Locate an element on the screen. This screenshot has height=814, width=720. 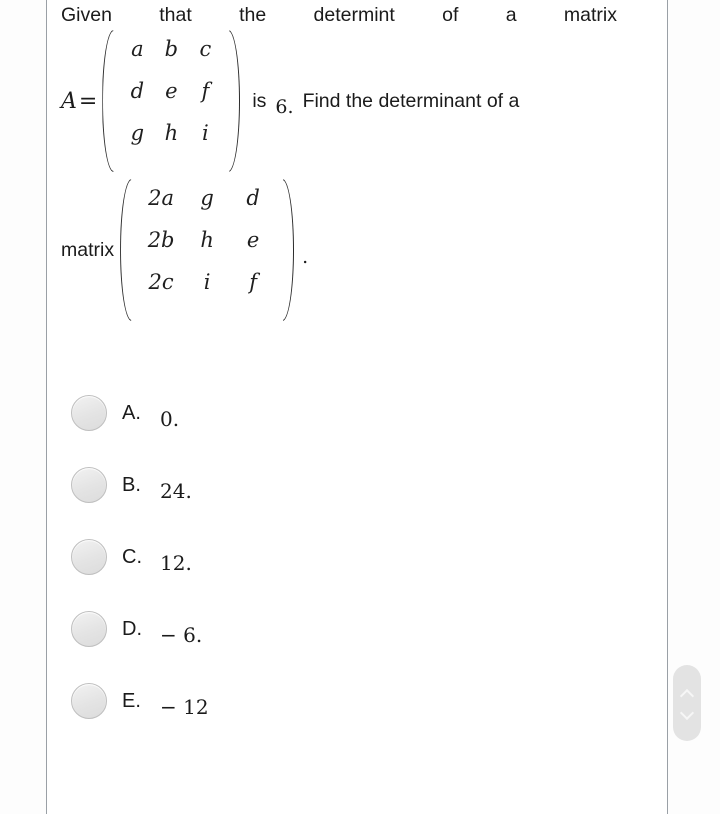
question-tail-segment: is 6. Find the determinant of a is located at coordinates (386, 103).